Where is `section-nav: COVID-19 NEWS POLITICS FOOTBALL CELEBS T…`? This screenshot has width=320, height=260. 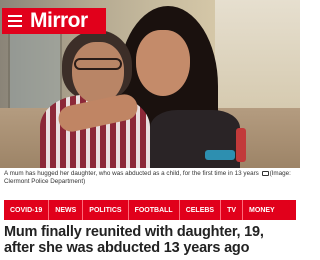
section-nav: COVID-19 NEWS POLITICS FOOTBALL CELEBS T… is located at coordinates (150, 210).